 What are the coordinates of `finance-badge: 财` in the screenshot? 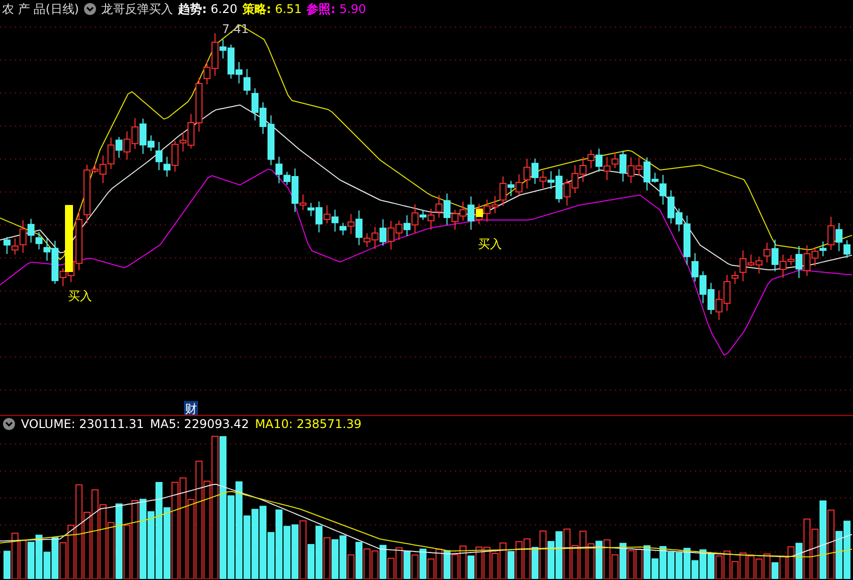 It's located at (191, 408).